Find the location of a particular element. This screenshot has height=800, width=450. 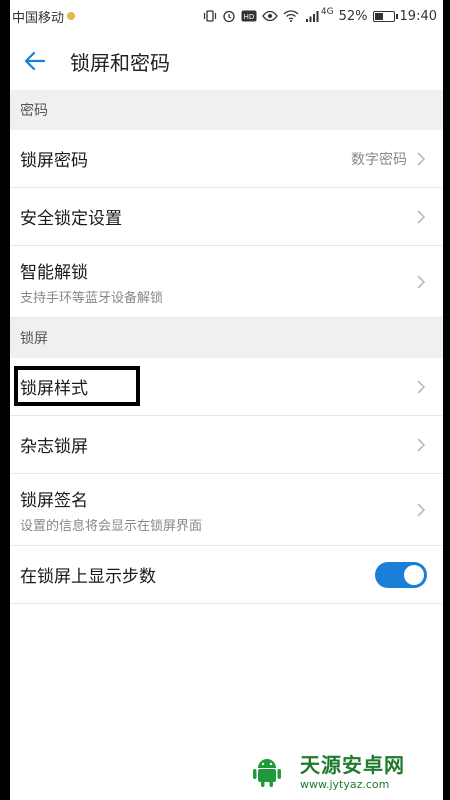

show-steps-on-lock-screen-item: 在锁屏上显示步数 is located at coordinates (226, 575).